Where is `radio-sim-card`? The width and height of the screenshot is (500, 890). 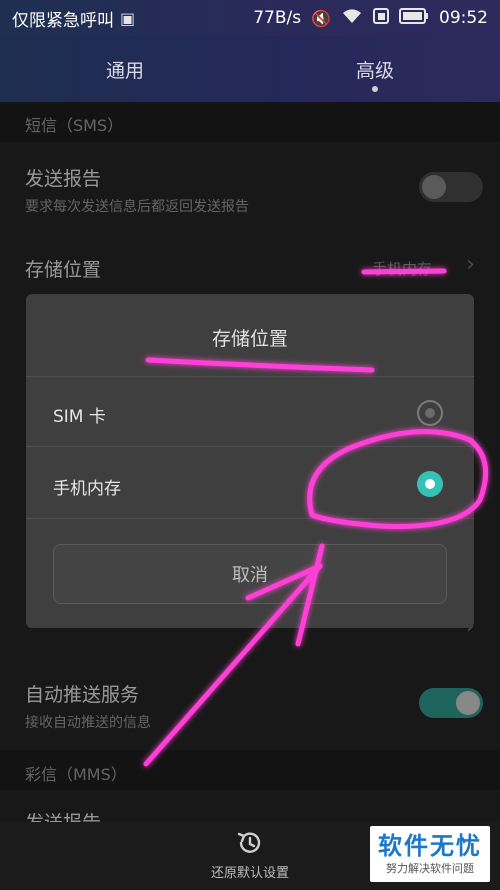 radio-sim-card is located at coordinates (430, 413).